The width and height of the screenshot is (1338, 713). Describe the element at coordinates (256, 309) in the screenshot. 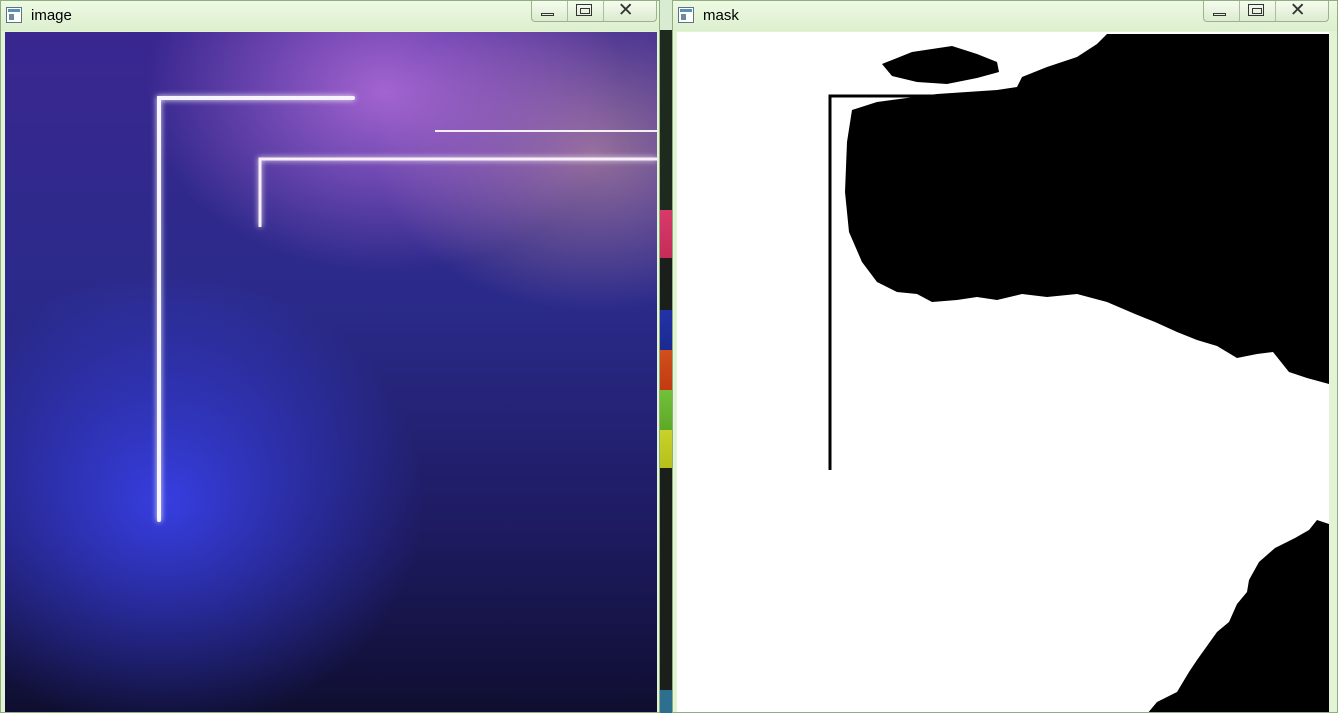

I see `neon-l-shape-blue` at that location.